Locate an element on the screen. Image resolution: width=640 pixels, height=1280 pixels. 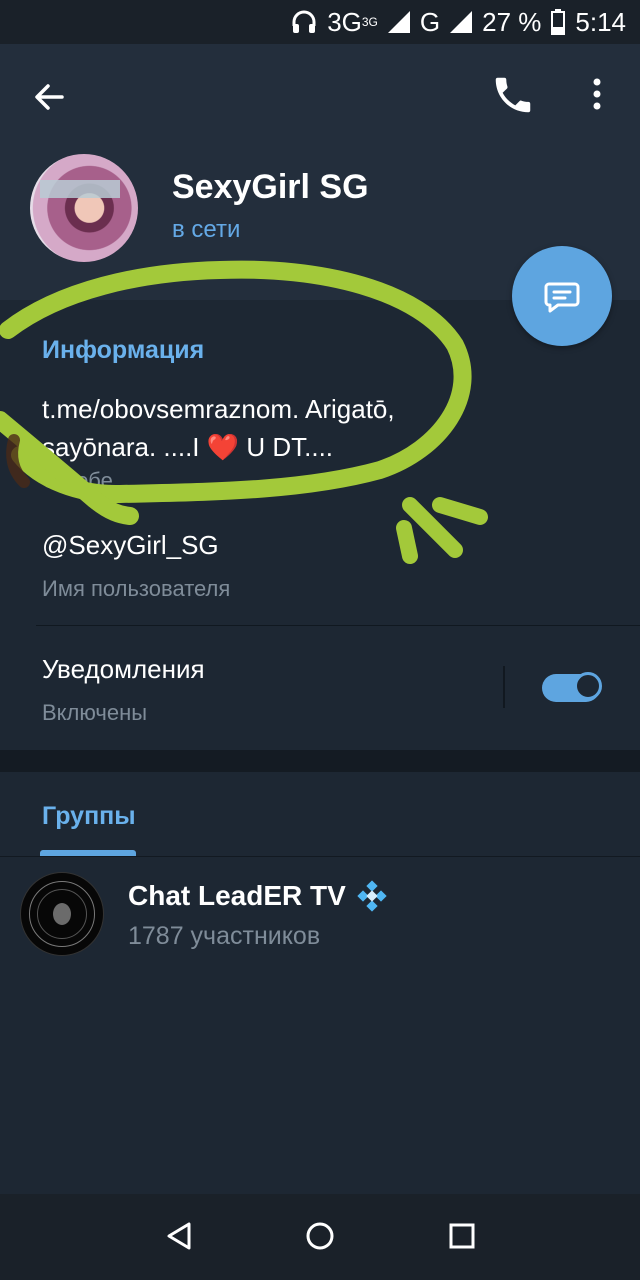
username-label: Имя пользователя is located at coordinates (136, 588).